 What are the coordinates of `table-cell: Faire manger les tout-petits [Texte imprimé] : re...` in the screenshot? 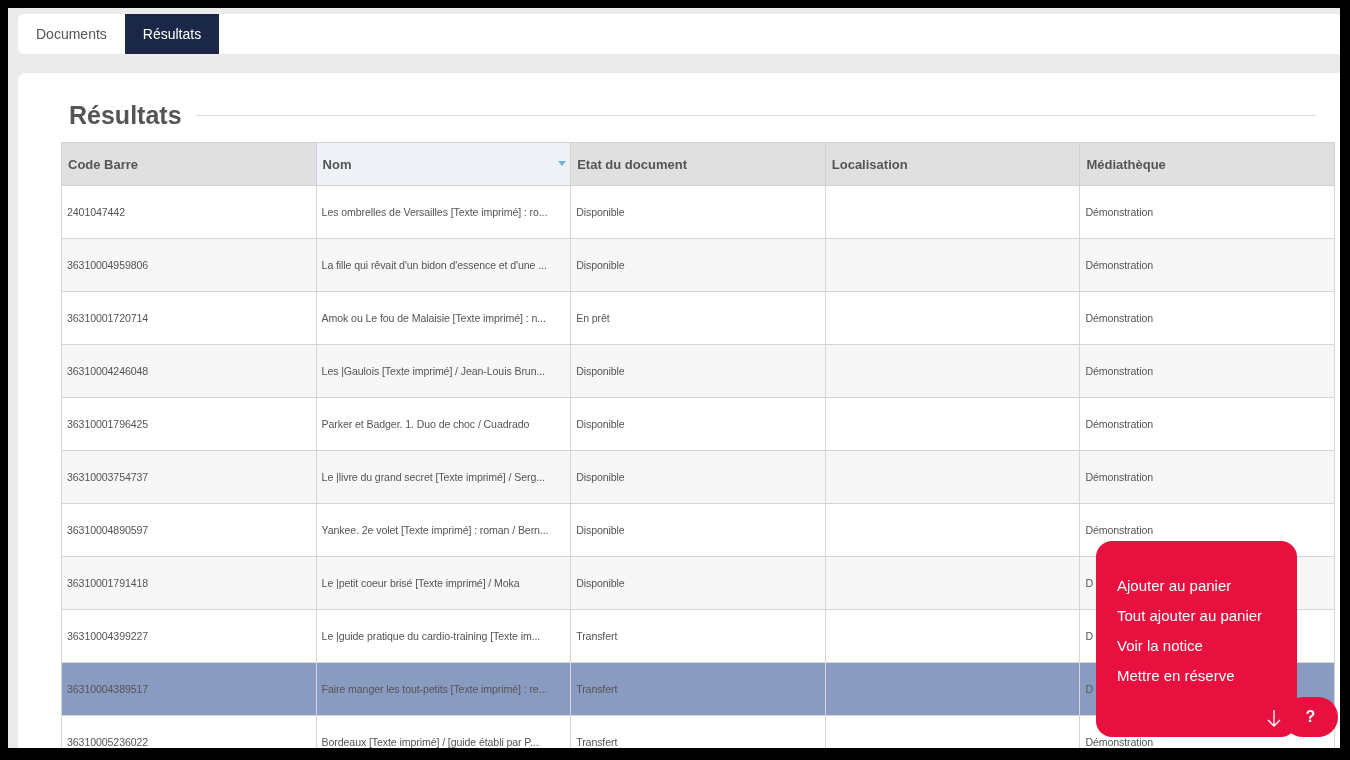 It's located at (443, 689).